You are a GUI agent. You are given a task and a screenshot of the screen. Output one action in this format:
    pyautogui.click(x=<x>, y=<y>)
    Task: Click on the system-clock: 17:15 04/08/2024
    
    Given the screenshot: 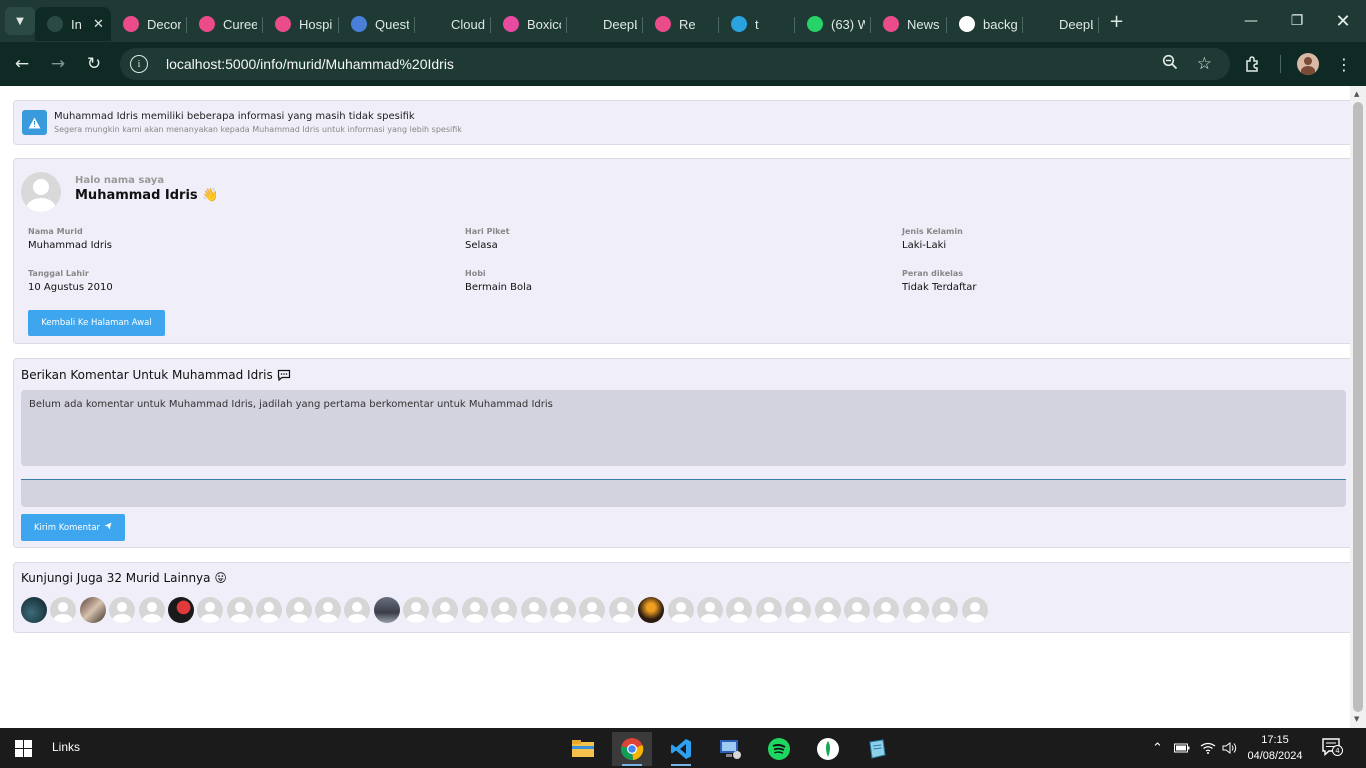 What is the action you would take?
    pyautogui.click(x=1275, y=748)
    